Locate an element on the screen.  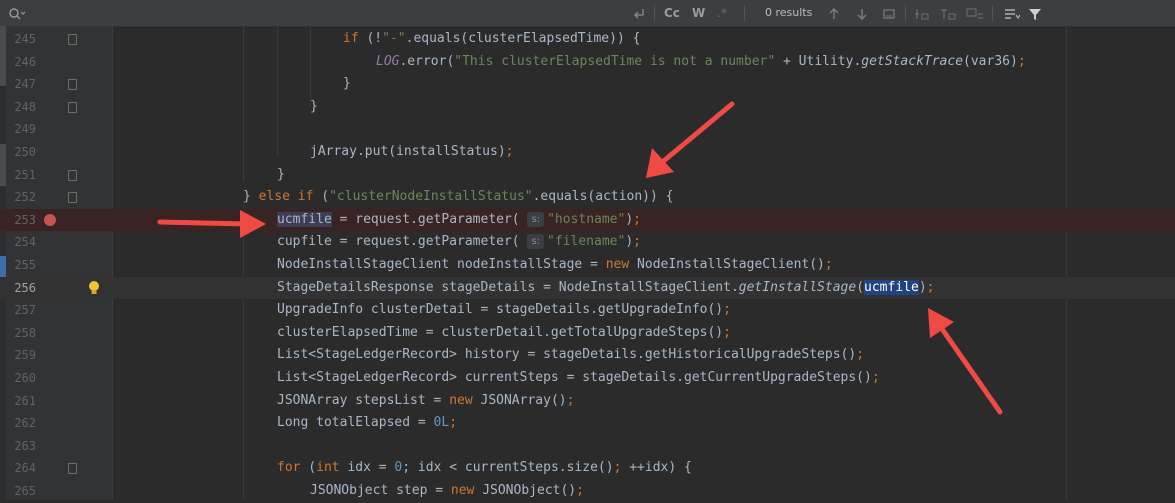
select-all-occurrences-icon is located at coordinates (889, 13).